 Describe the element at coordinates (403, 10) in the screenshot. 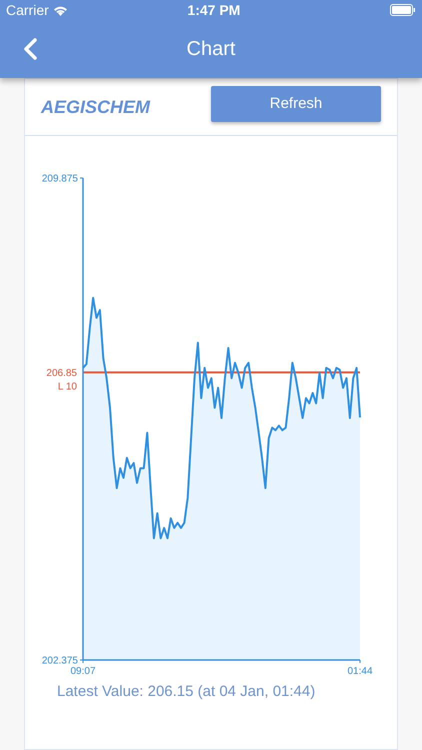

I see `battery-icon` at that location.